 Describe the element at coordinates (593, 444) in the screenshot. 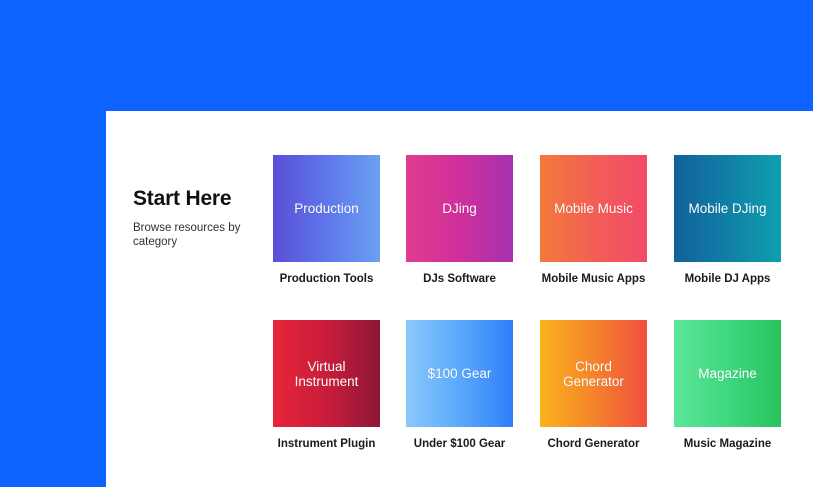

I see `category-caption: Chord Generator` at that location.